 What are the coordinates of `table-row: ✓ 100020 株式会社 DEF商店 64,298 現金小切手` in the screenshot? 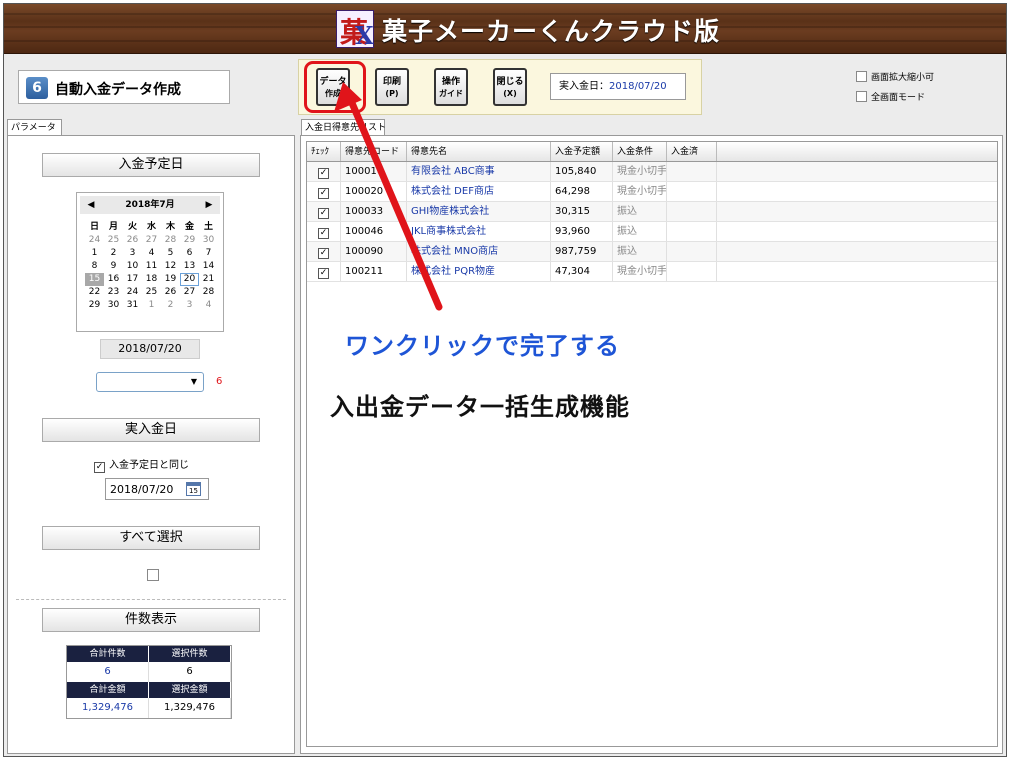 It's located at (652, 192).